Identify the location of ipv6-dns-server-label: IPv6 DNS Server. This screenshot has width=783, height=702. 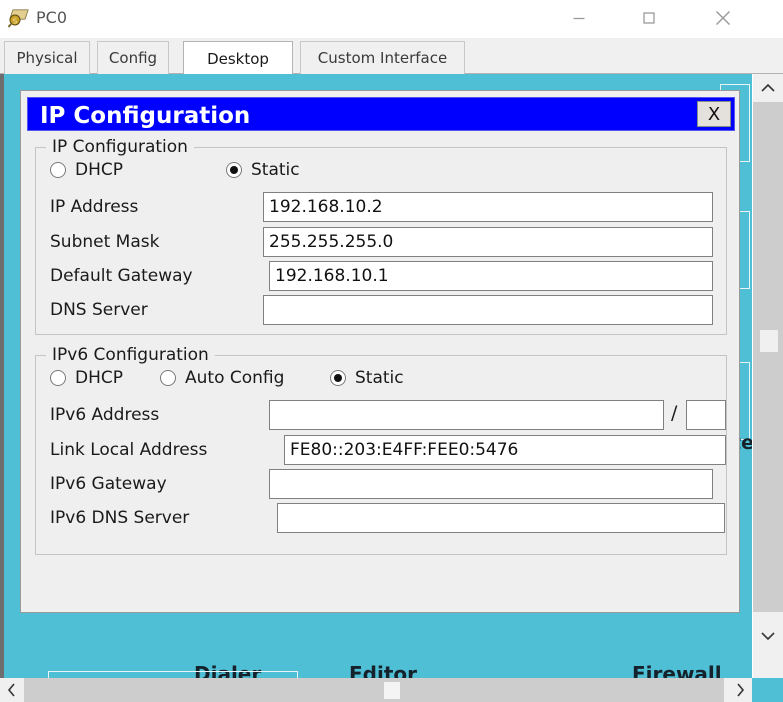
(120, 518).